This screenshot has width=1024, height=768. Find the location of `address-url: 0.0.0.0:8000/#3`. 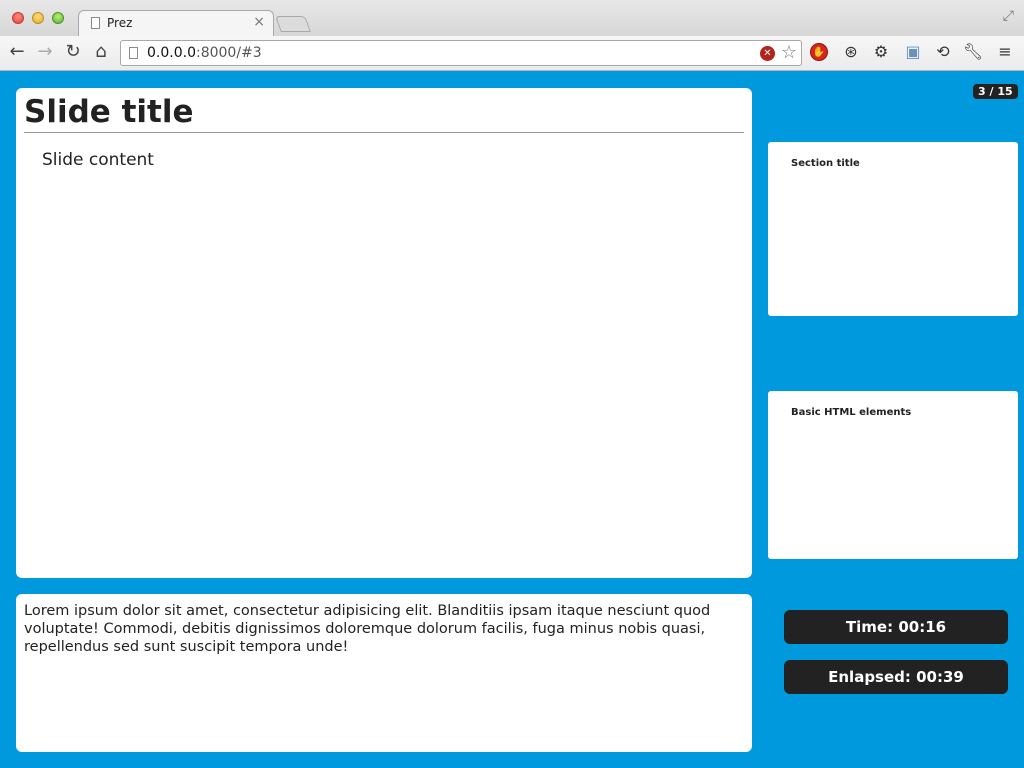

address-url: 0.0.0.0:8000/#3 is located at coordinates (204, 53).